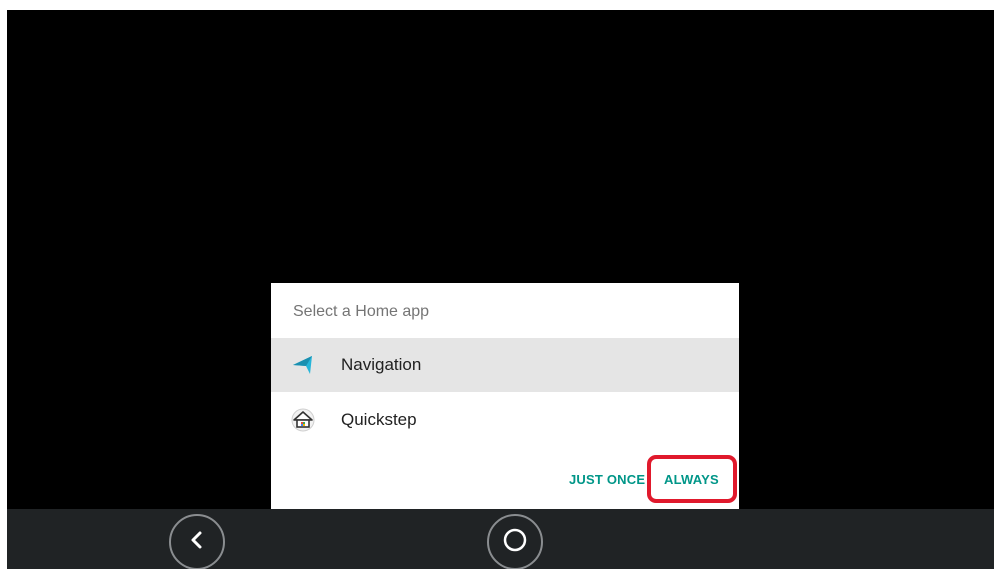 Image resolution: width=994 pixels, height=569 pixels. What do you see at coordinates (303, 420) in the screenshot?
I see `house-icon` at bounding box center [303, 420].